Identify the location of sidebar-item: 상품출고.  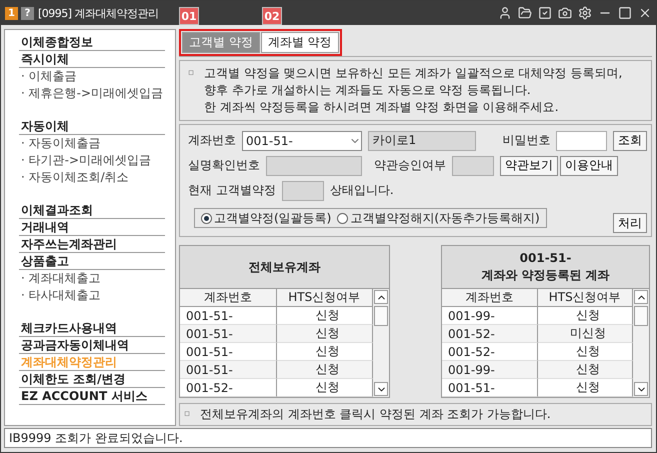
(92, 261).